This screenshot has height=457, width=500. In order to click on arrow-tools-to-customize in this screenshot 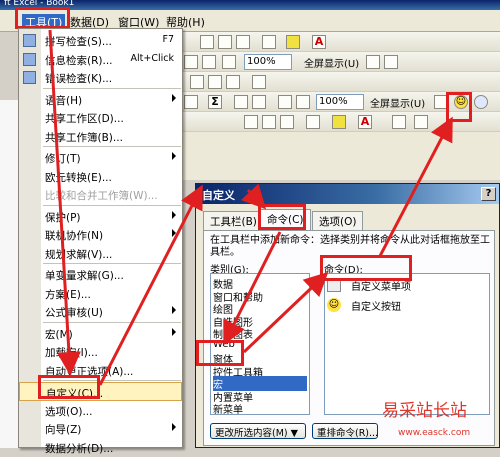, I will do `click(64, 202)`.